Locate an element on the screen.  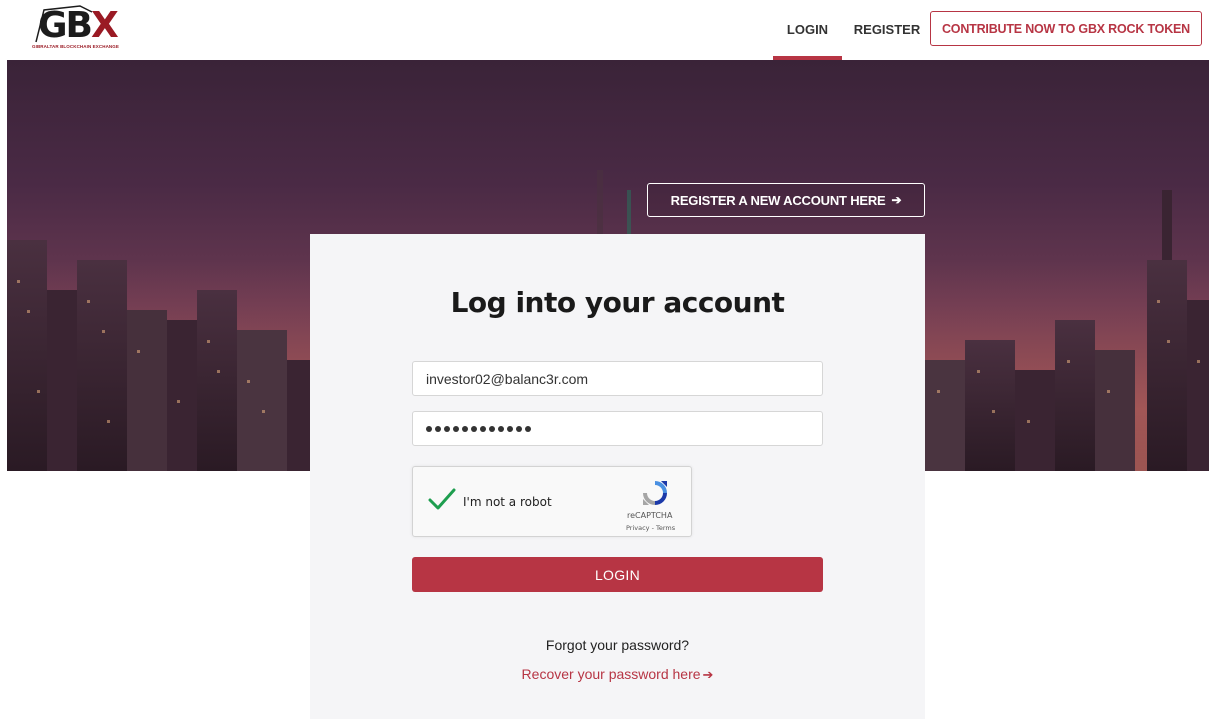
email-field: investor02@balanc3r.com is located at coordinates (617, 378).